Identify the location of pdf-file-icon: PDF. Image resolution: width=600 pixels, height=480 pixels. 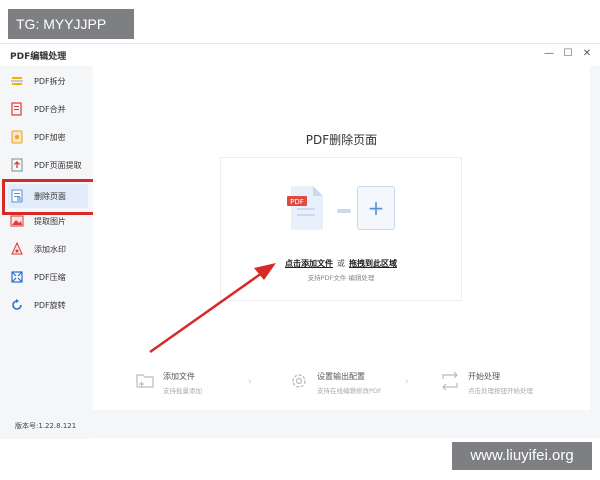
(305, 208).